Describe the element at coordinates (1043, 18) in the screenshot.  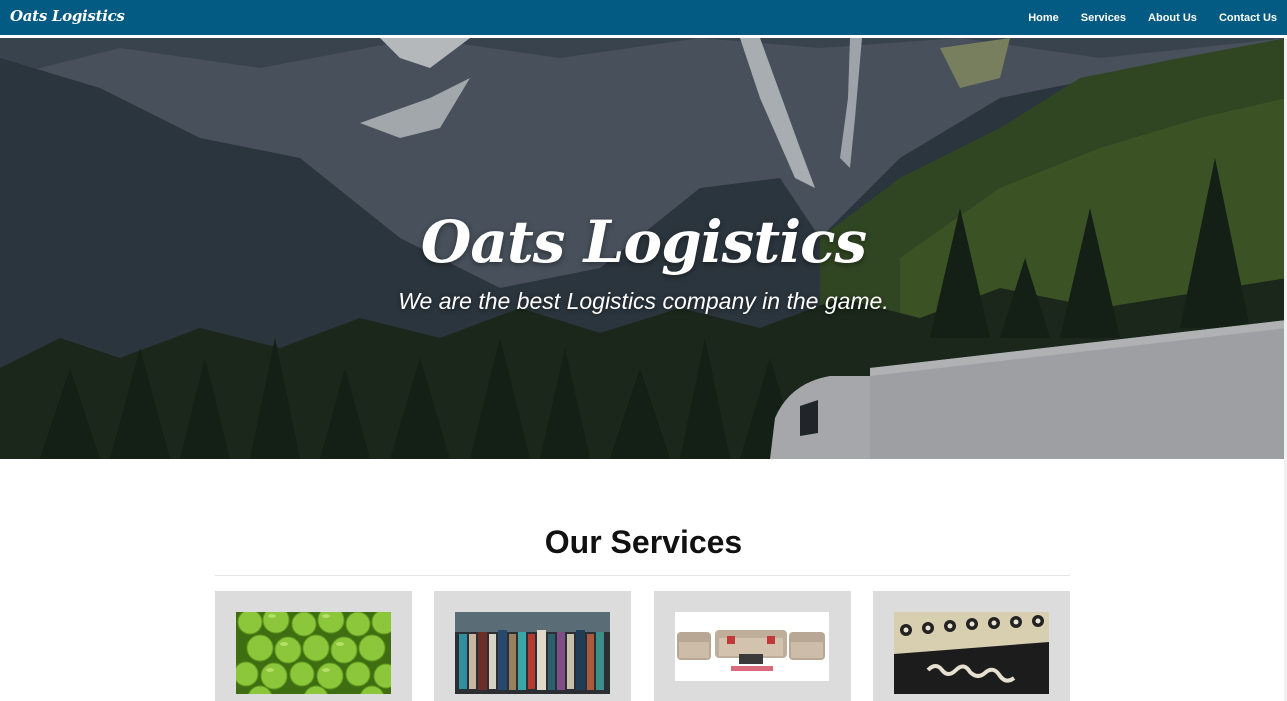
I see `nav-link-home: Home` at that location.